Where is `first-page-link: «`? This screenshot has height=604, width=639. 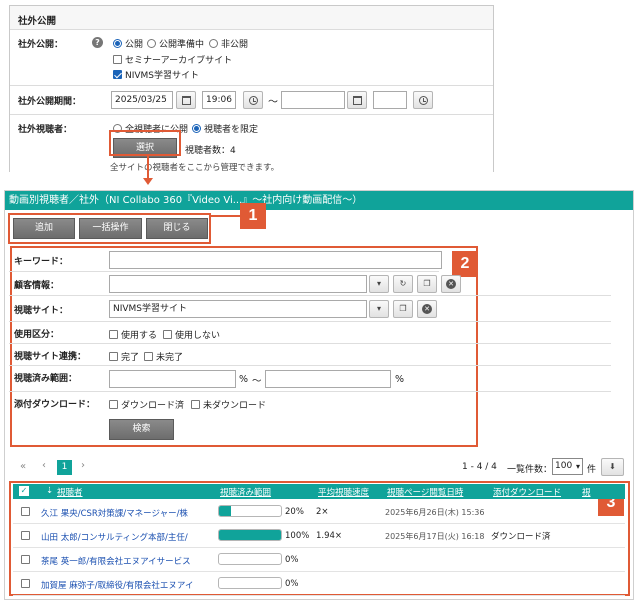 first-page-link: « is located at coordinates (23, 466).